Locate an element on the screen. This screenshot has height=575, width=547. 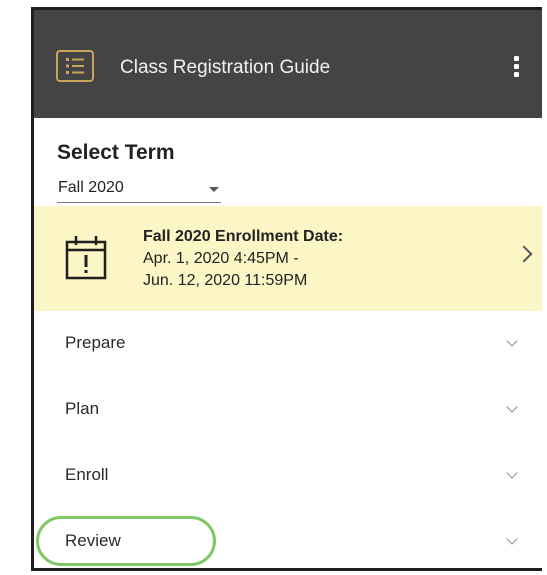
caret-down-icon is located at coordinates (214, 189).